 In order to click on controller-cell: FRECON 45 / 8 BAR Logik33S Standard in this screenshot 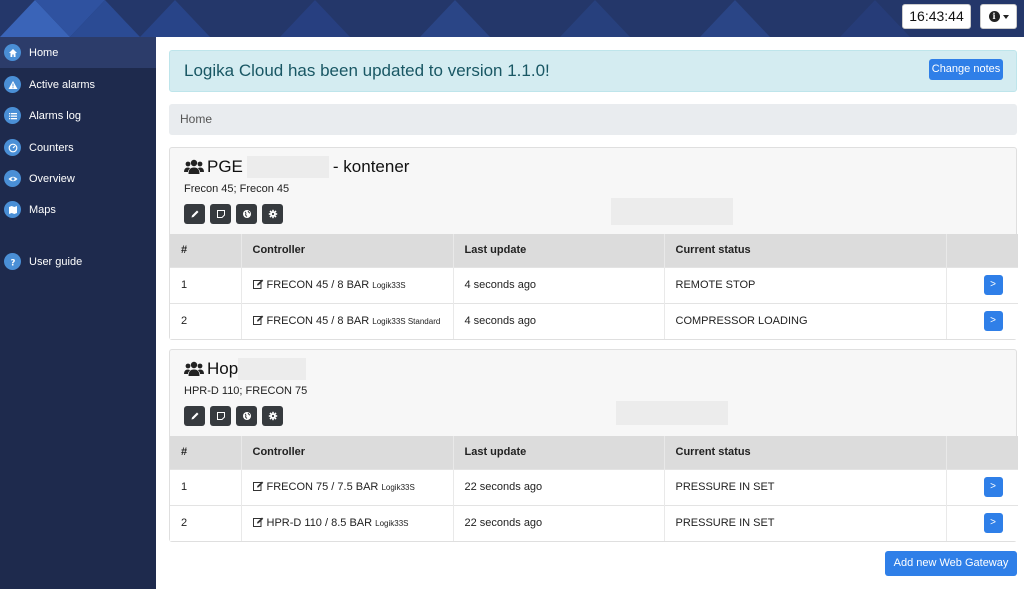, I will do `click(347, 320)`.